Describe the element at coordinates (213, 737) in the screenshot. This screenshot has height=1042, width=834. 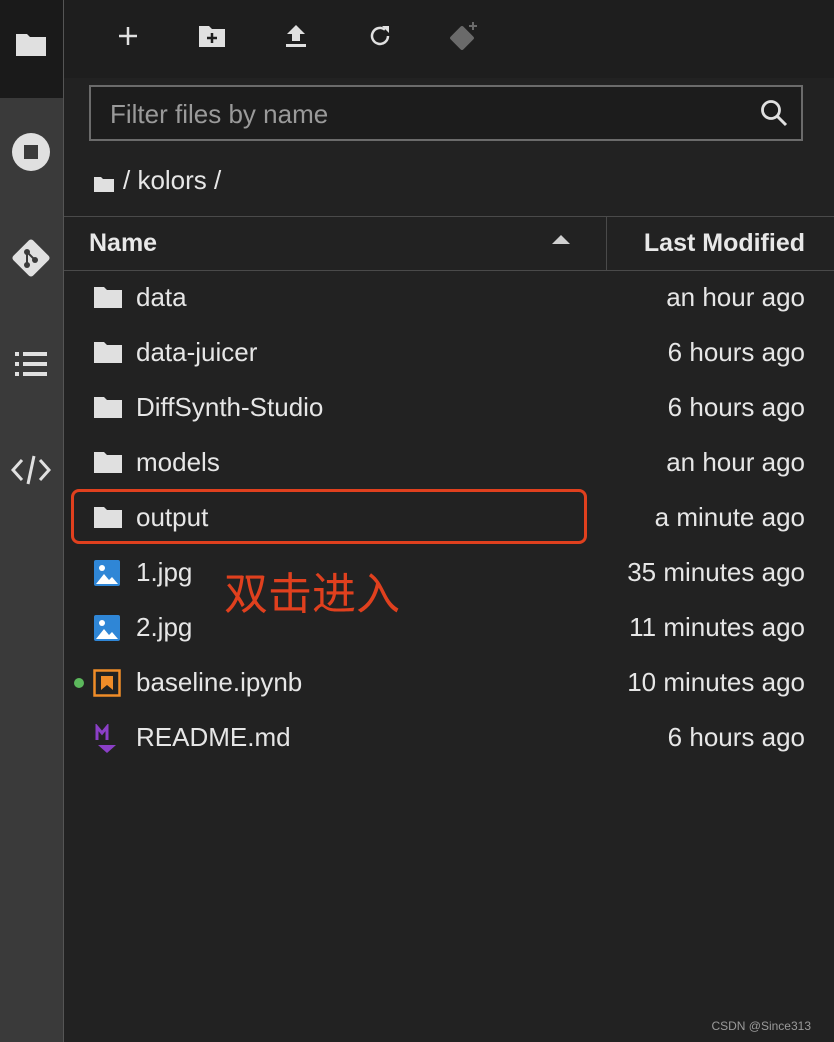
I see `file-name: README.md` at that location.